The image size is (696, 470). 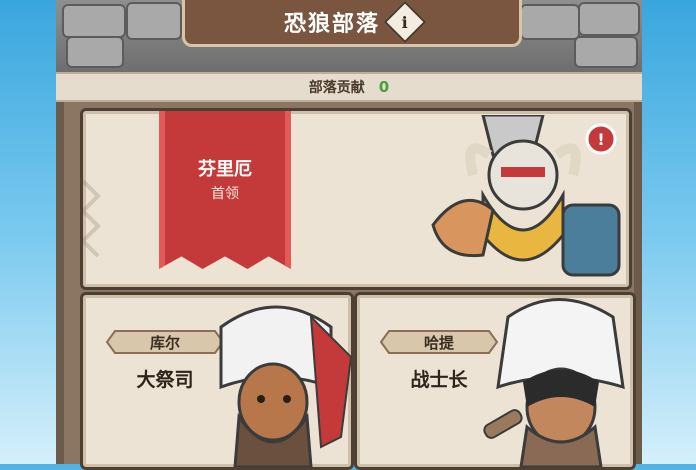 I want to click on page-title: 恐狼部落, so click(x=331, y=24).